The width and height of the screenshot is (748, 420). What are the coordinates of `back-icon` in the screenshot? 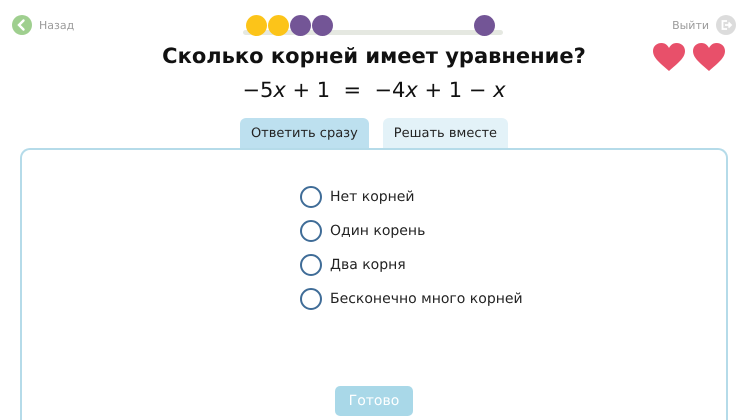 It's located at (22, 25).